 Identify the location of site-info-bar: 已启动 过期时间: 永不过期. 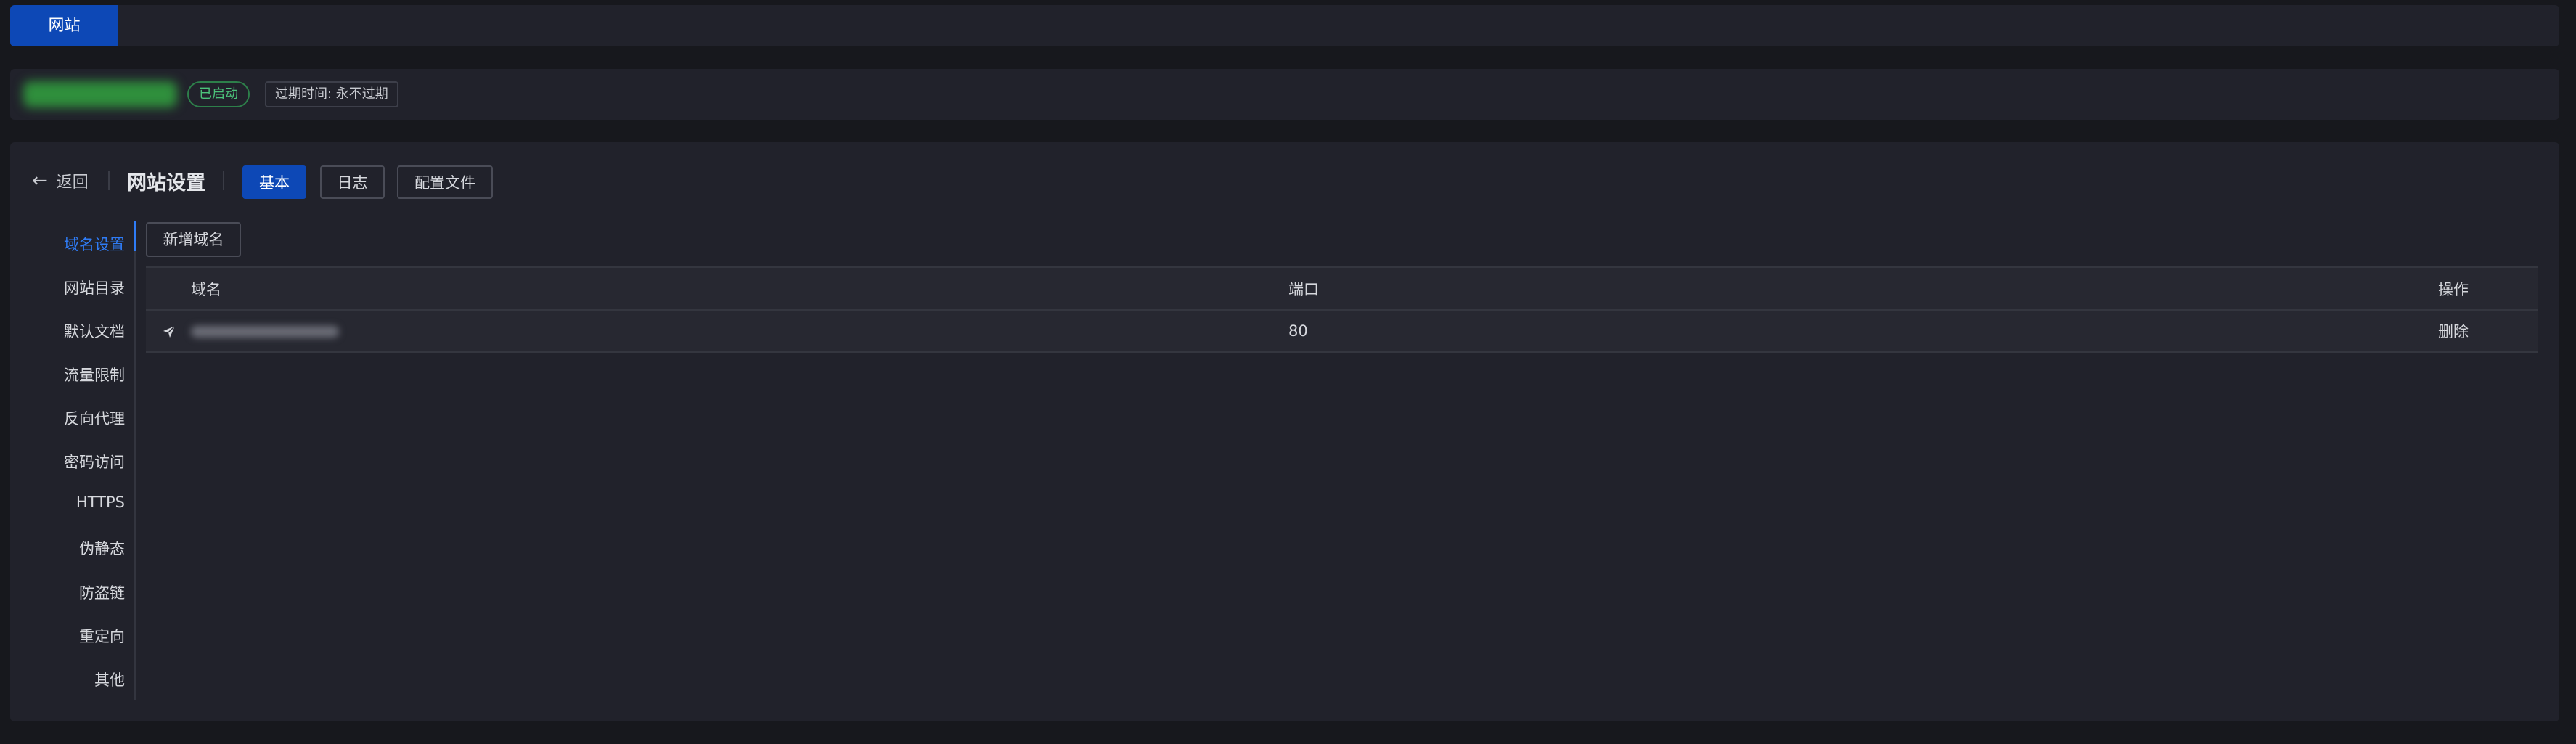
(1285, 94).